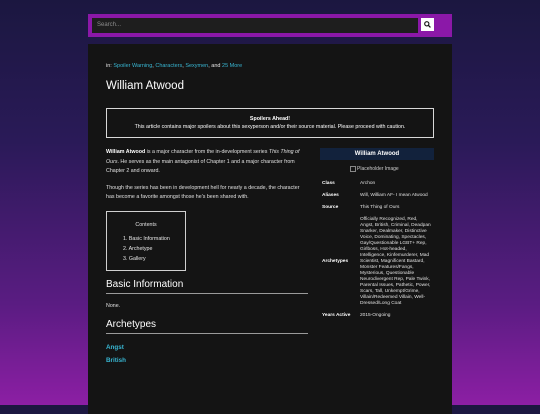  I want to click on infobox-row: Years Active 2015-Ongoing, so click(377, 316).